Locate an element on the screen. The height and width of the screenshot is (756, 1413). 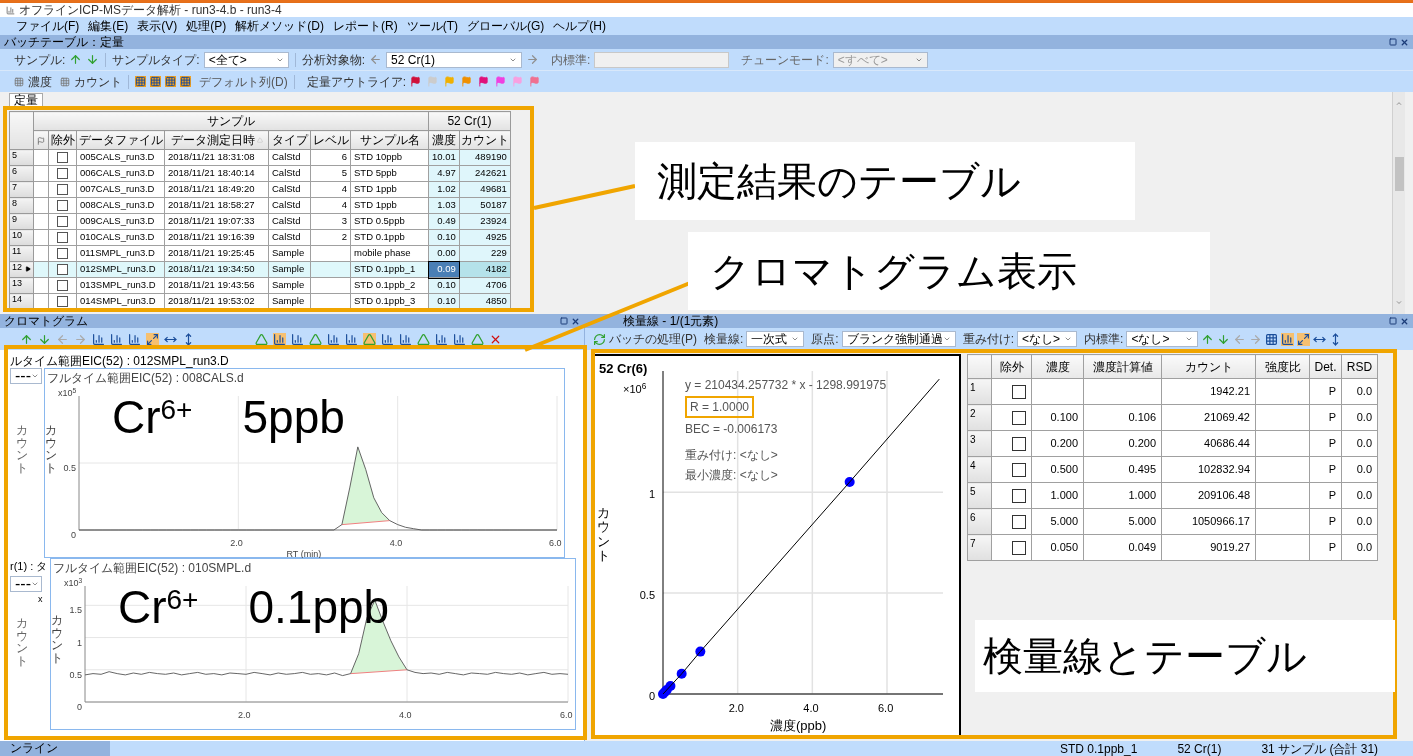
axis-tick-label: 1 is located at coordinates (79, 642).